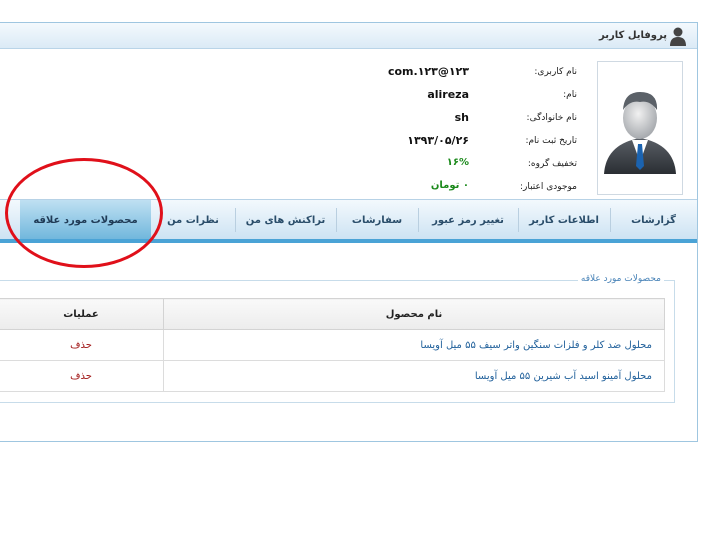 The height and width of the screenshot is (541, 709). I want to click on tab-underline, so click(348, 241).